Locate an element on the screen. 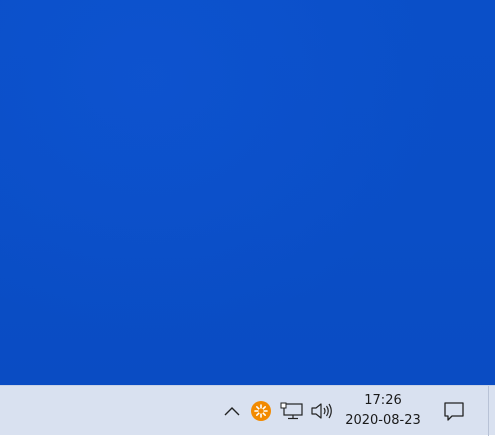 This screenshot has width=495, height=436. network-tray-button is located at coordinates (292, 411).